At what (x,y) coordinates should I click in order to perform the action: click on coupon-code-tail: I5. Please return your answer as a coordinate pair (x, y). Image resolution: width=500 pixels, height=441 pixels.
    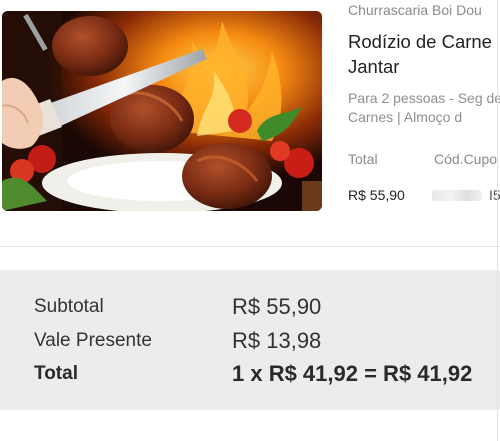
    Looking at the image, I should click on (494, 195).